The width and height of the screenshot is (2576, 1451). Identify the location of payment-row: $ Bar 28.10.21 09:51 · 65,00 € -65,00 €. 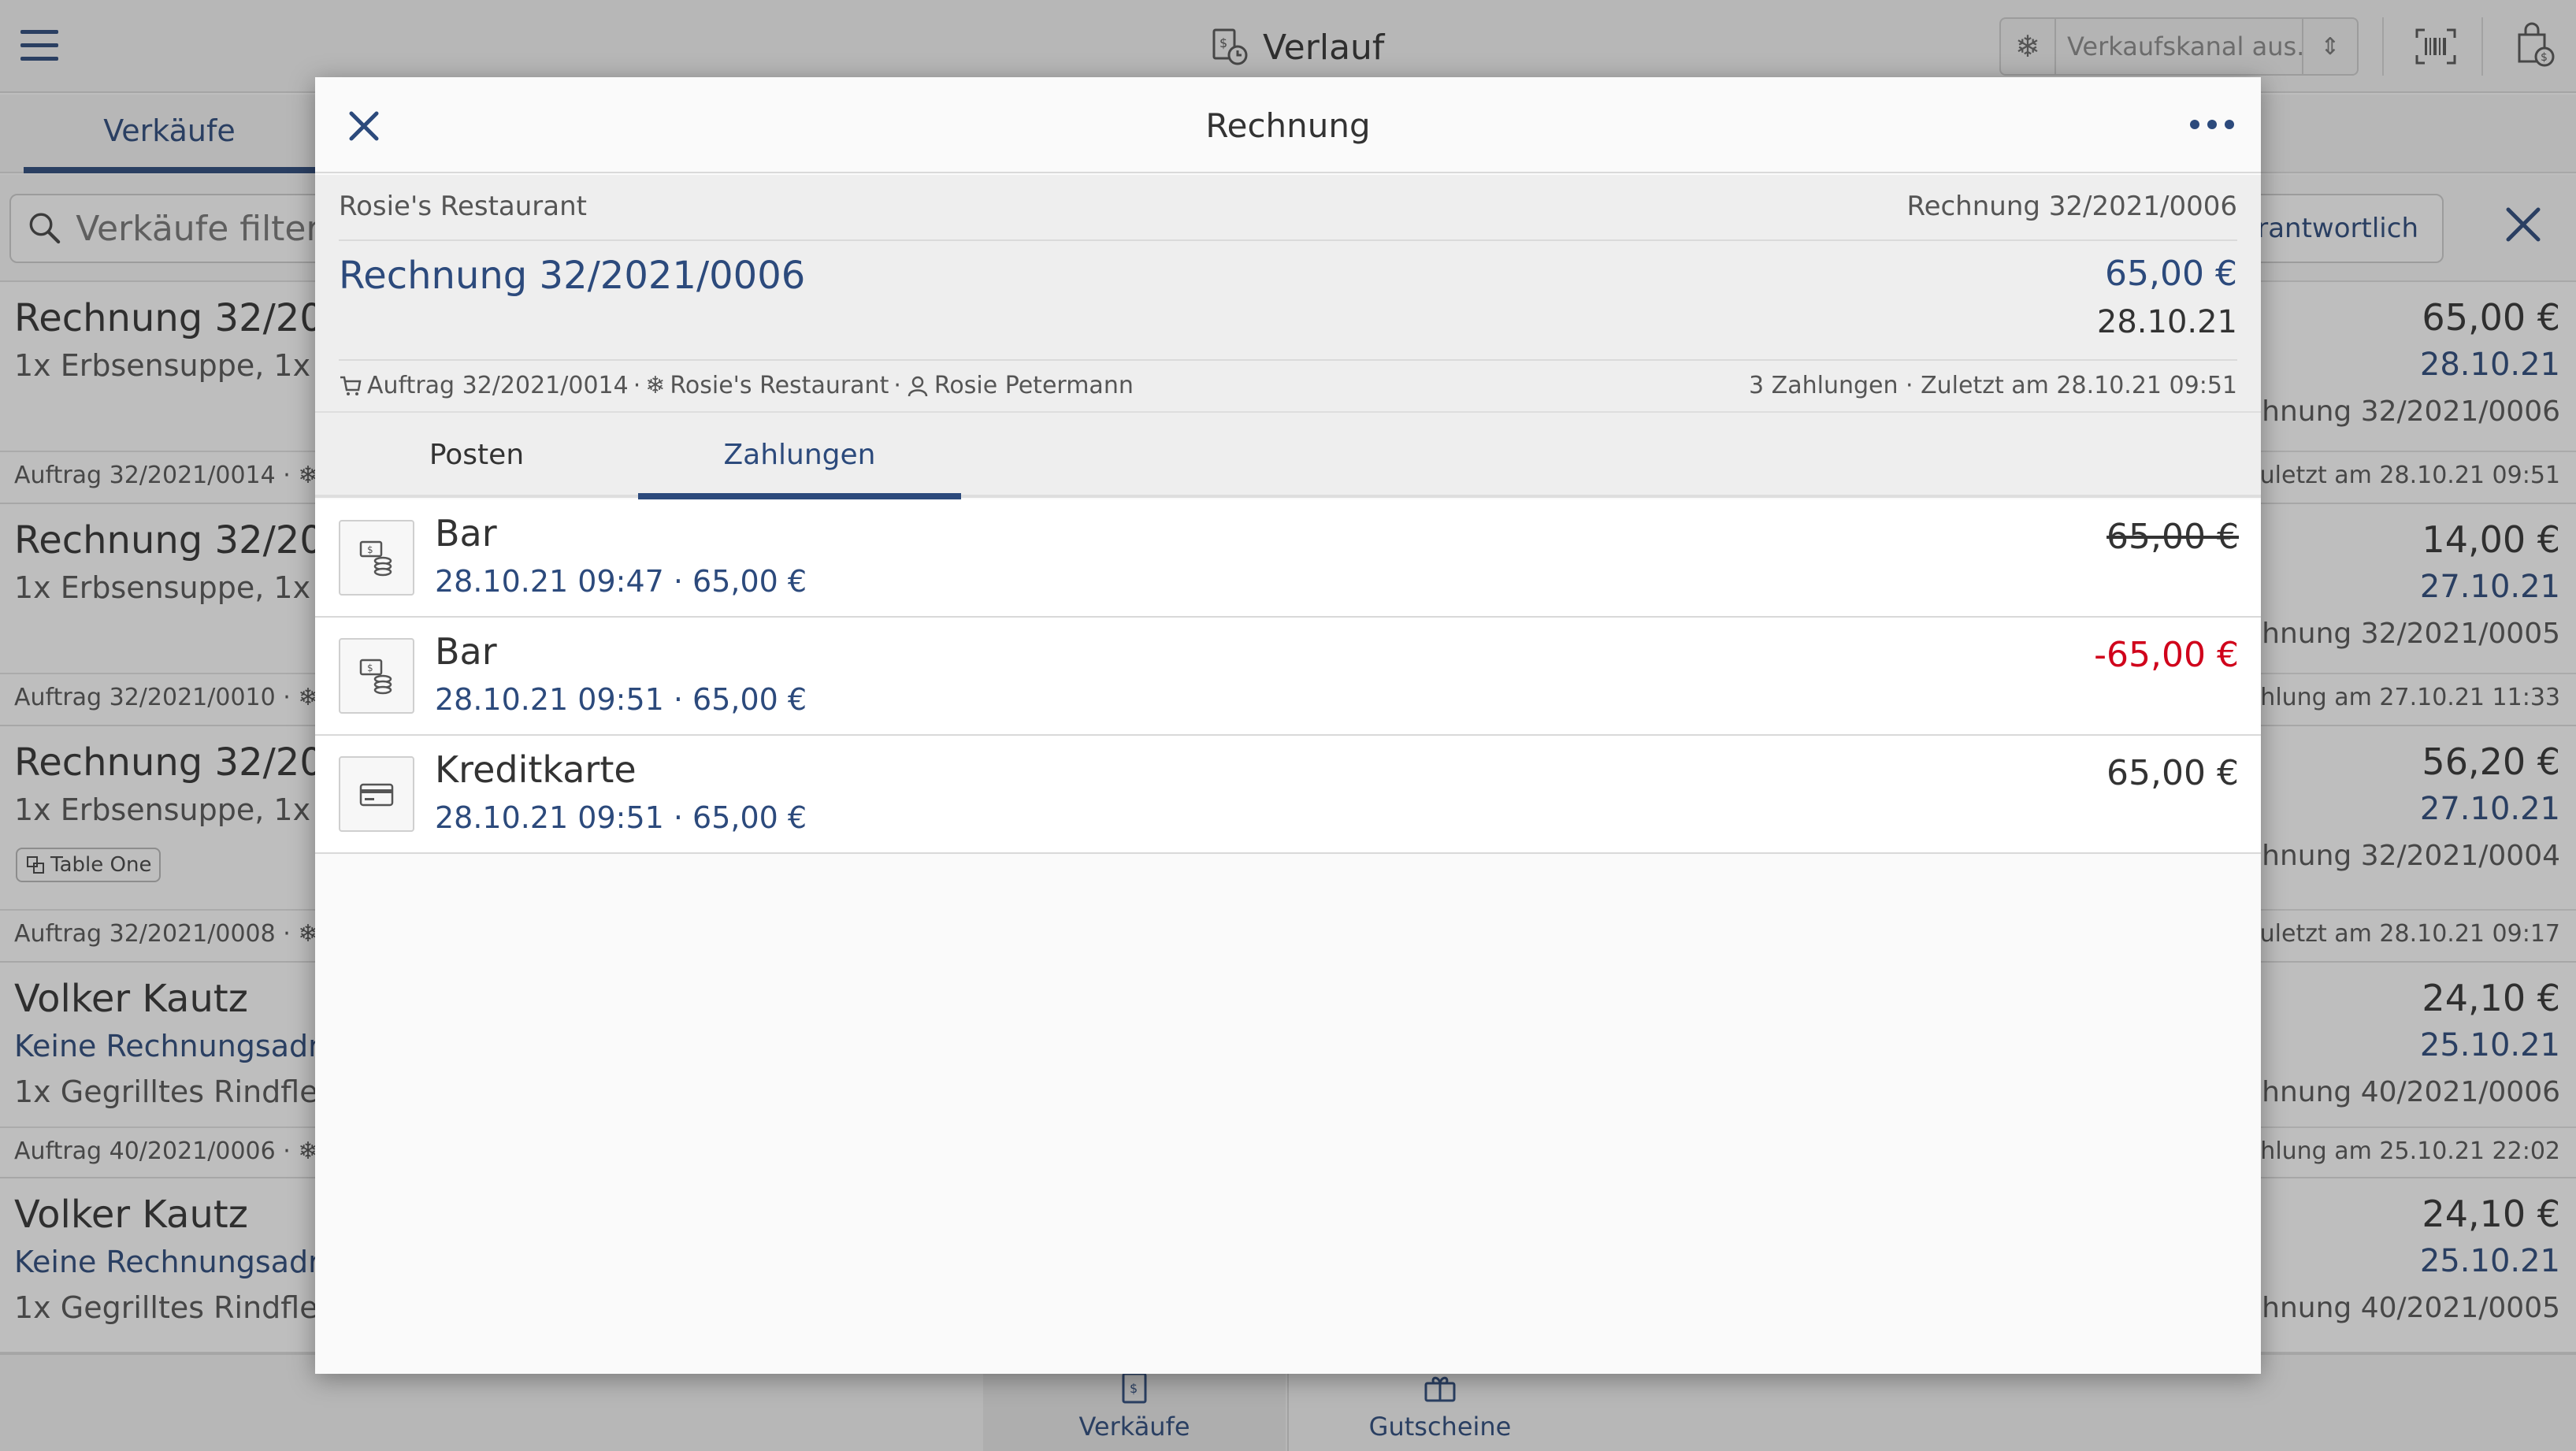
(1288, 677).